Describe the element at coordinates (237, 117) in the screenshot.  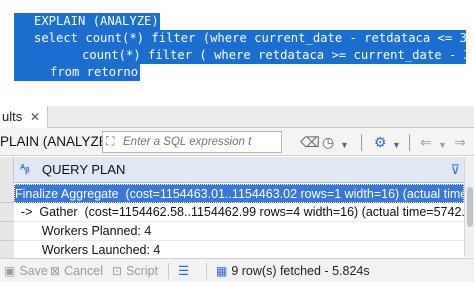
I see `results-tab-bar: ults ✕` at that location.